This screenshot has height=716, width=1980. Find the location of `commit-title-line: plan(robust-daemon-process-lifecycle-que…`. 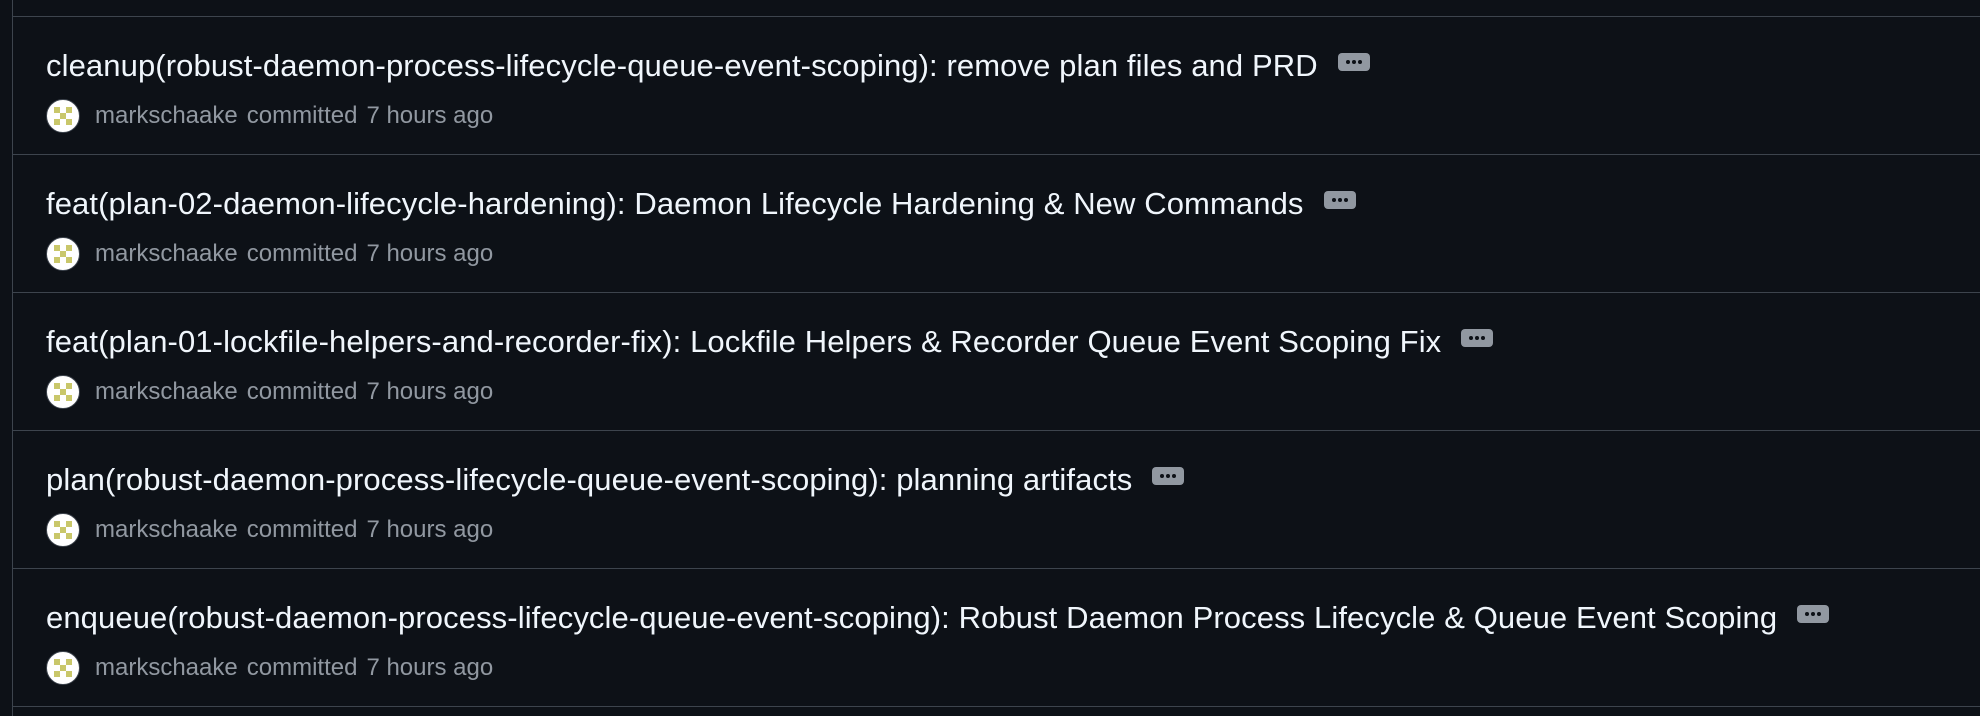

commit-title-line: plan(robust-daemon-process-lifecycle-que… is located at coordinates (615, 480).